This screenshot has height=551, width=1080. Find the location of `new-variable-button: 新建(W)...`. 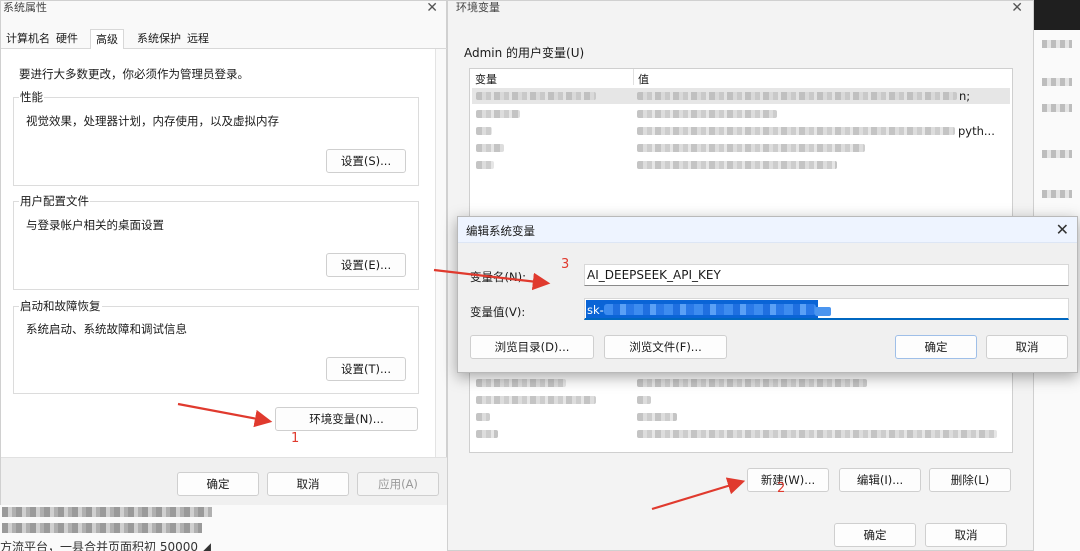

new-variable-button: 新建(W)... is located at coordinates (788, 480).